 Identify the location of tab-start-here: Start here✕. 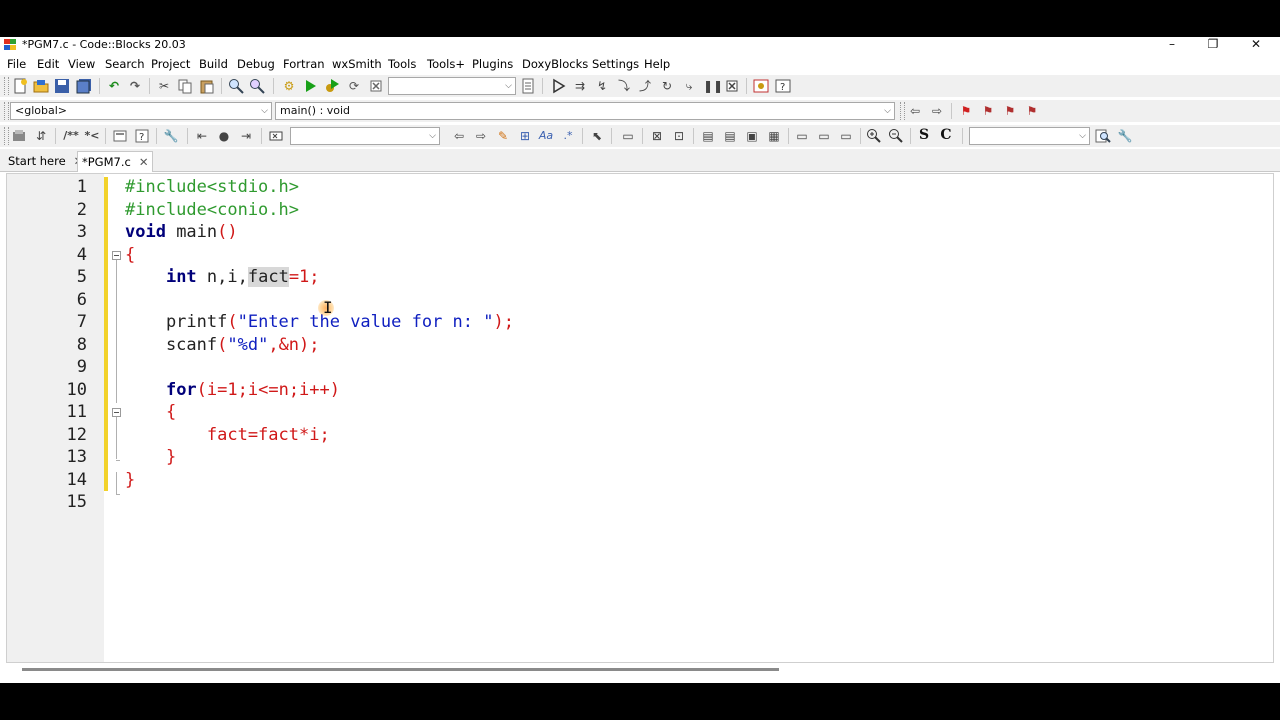
(45, 161).